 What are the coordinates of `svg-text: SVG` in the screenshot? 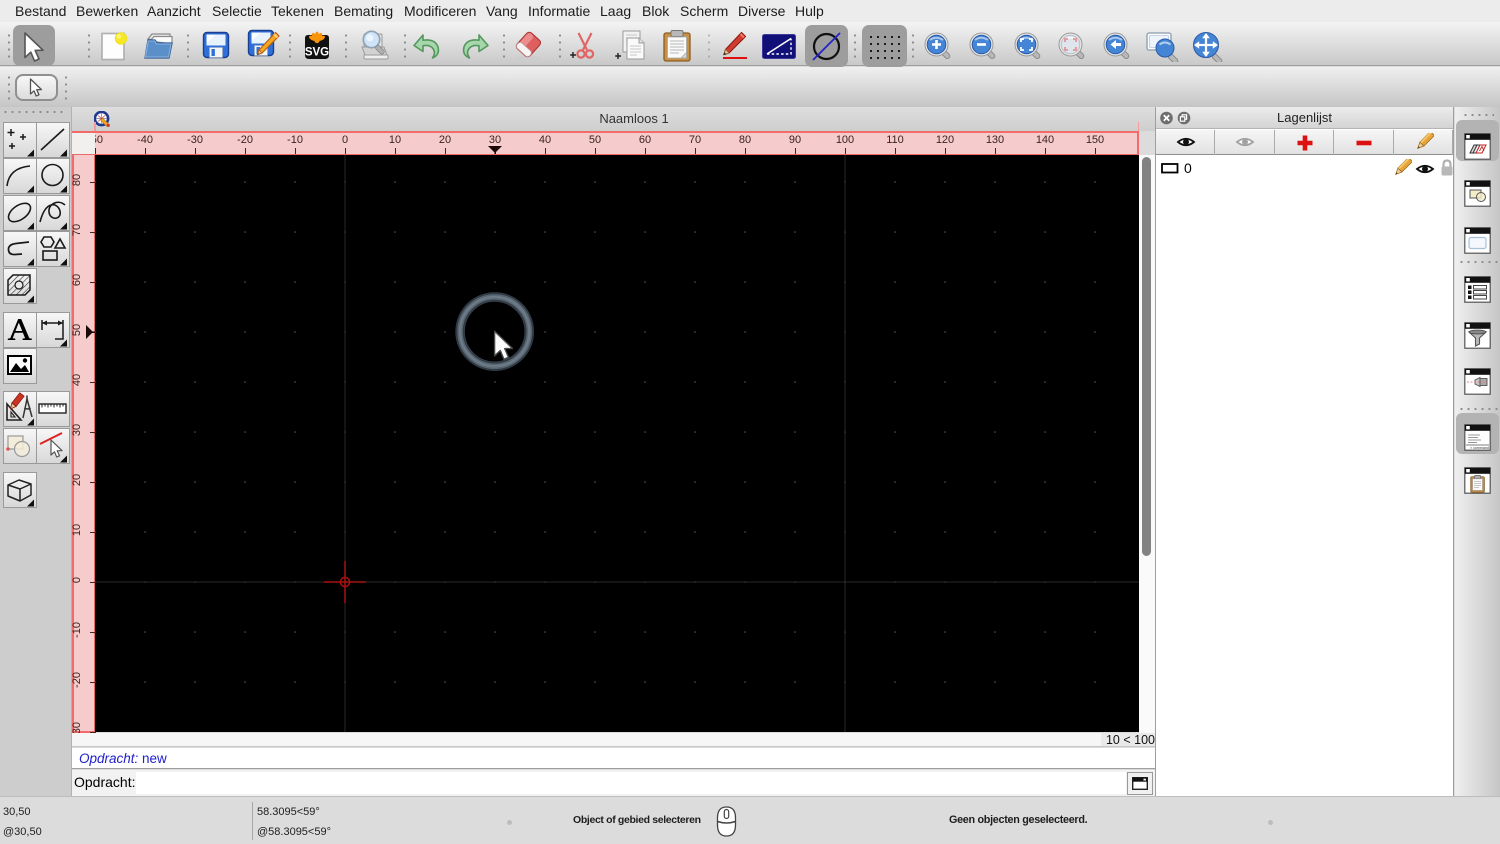 It's located at (317, 53).